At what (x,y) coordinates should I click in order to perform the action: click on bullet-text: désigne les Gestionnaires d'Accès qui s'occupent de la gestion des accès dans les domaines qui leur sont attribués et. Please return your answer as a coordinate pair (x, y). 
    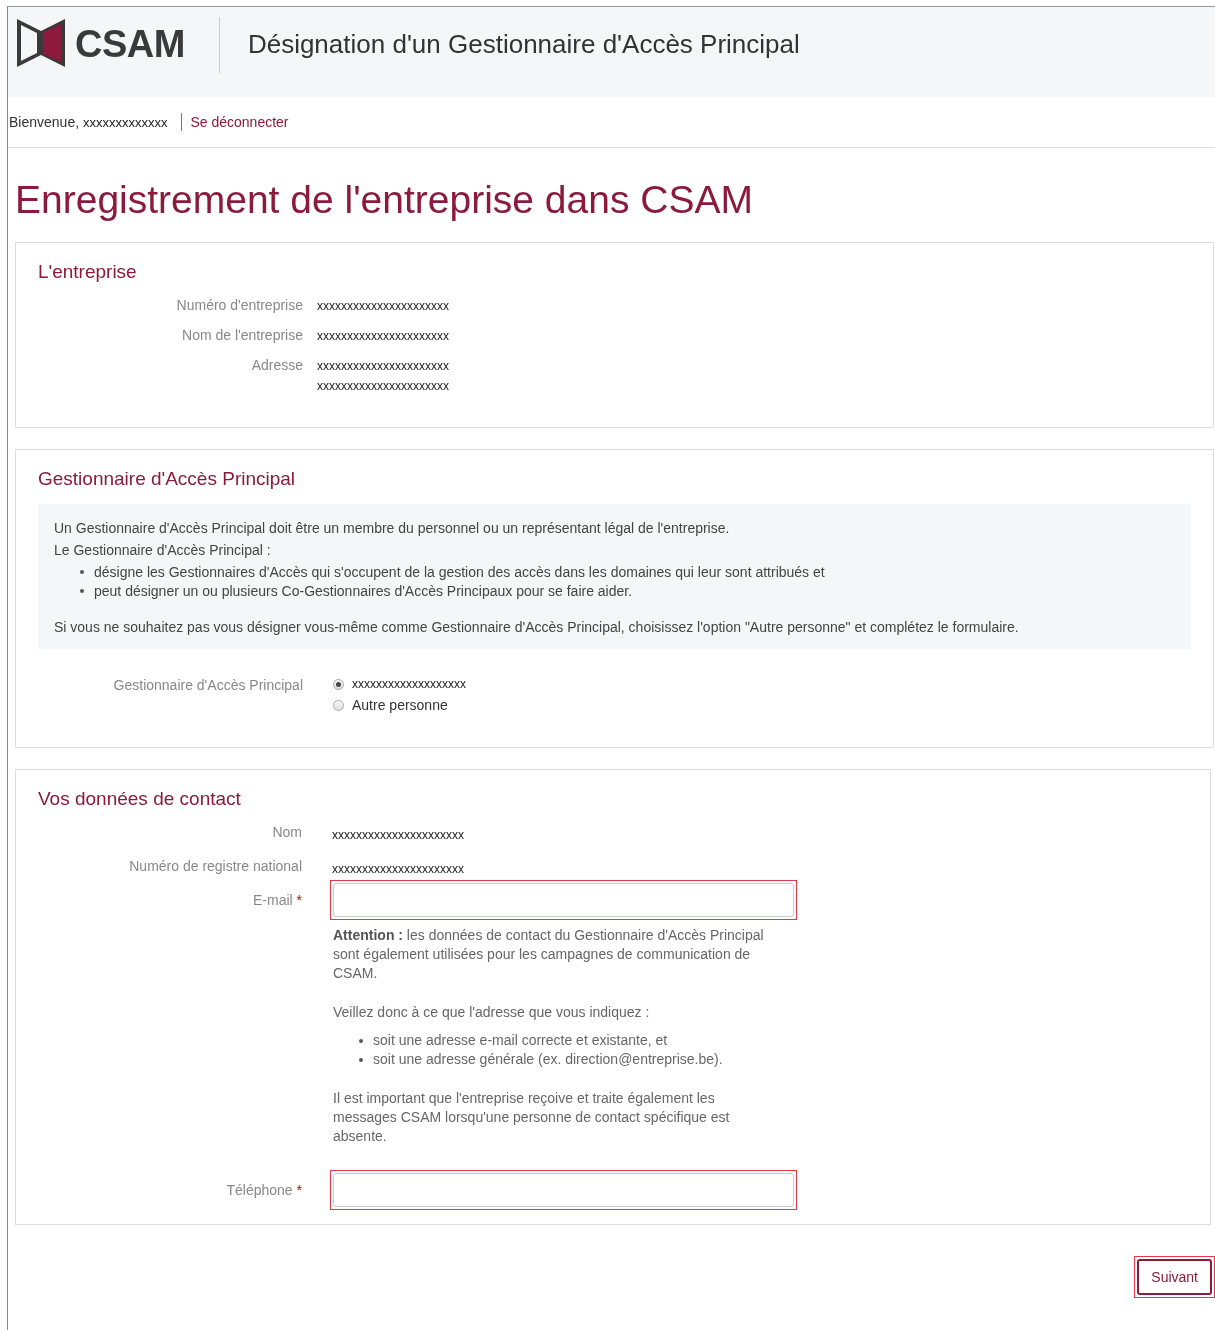
    Looking at the image, I should click on (459, 572).